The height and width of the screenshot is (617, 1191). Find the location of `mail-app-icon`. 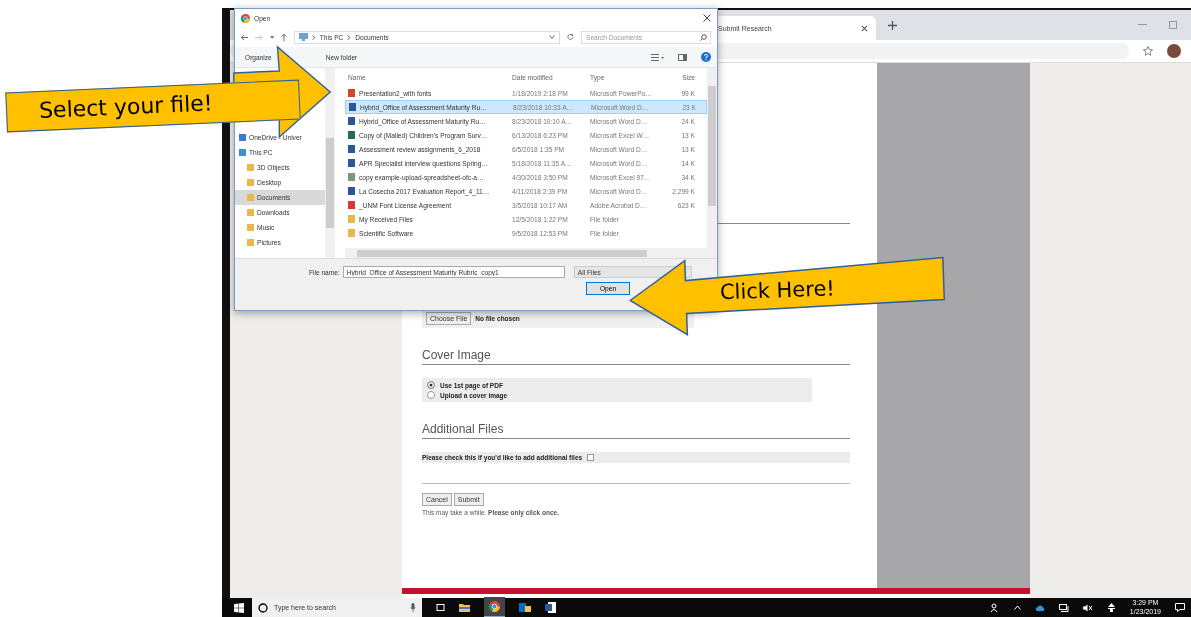

mail-app-icon is located at coordinates (525, 607).